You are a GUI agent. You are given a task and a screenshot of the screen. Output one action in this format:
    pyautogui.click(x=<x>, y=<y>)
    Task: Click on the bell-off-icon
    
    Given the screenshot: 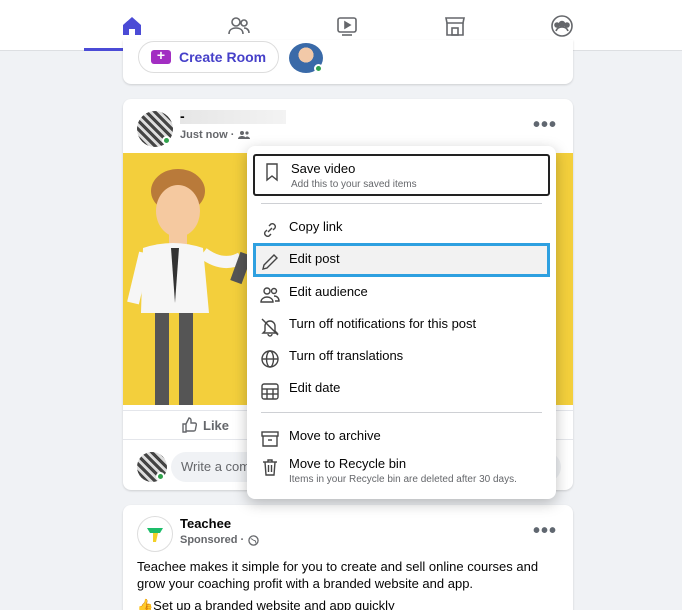 What is the action you would take?
    pyautogui.click(x=270, y=327)
    